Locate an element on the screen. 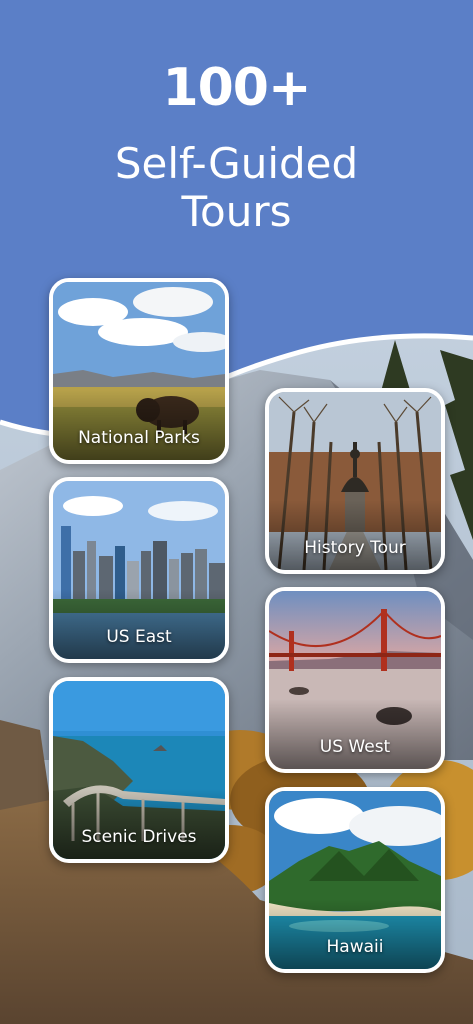 This screenshot has height=1024, width=473. tour-card-us-east: US East is located at coordinates (139, 570).